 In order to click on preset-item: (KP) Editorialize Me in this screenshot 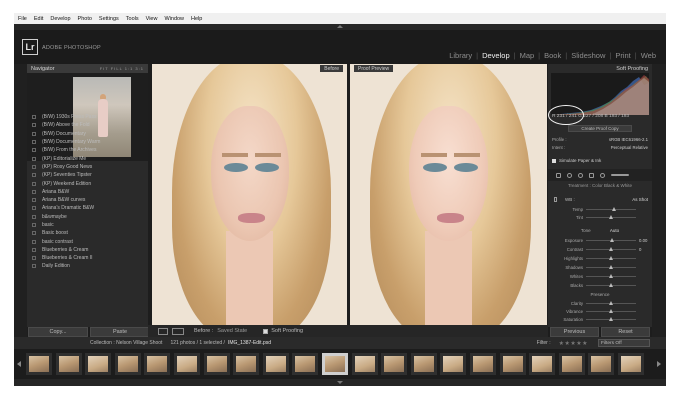, I will do `click(88, 158)`.